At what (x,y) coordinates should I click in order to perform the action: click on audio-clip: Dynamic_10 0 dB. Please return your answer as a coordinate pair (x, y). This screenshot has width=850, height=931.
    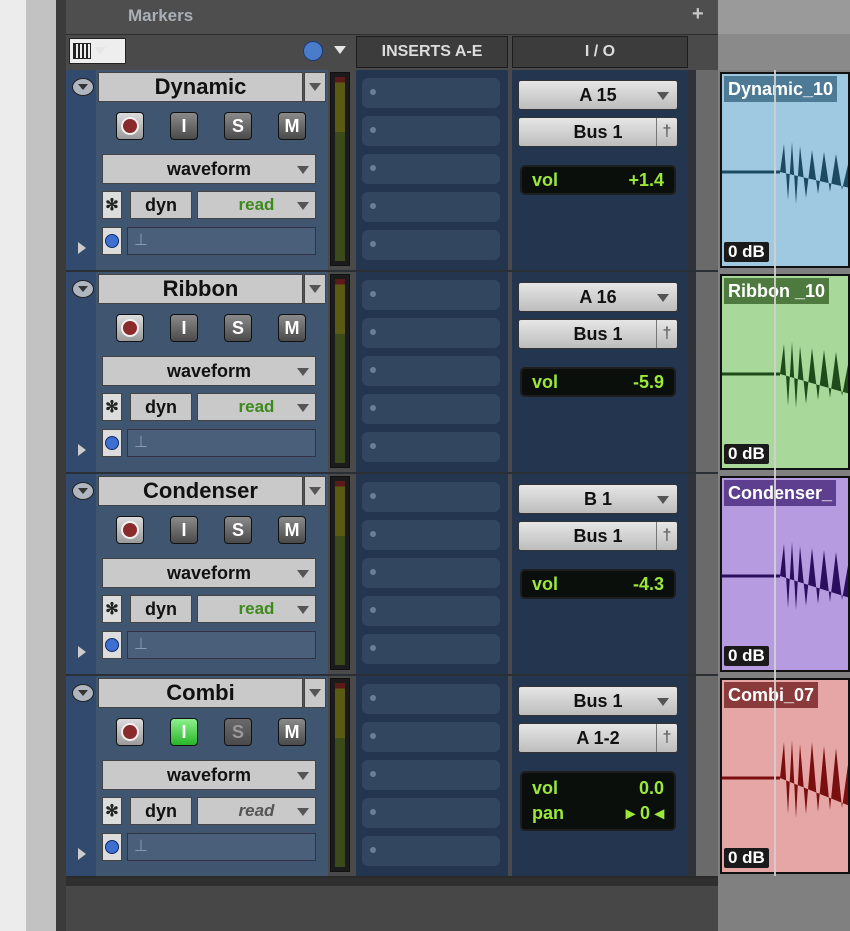
    Looking at the image, I should click on (785, 170).